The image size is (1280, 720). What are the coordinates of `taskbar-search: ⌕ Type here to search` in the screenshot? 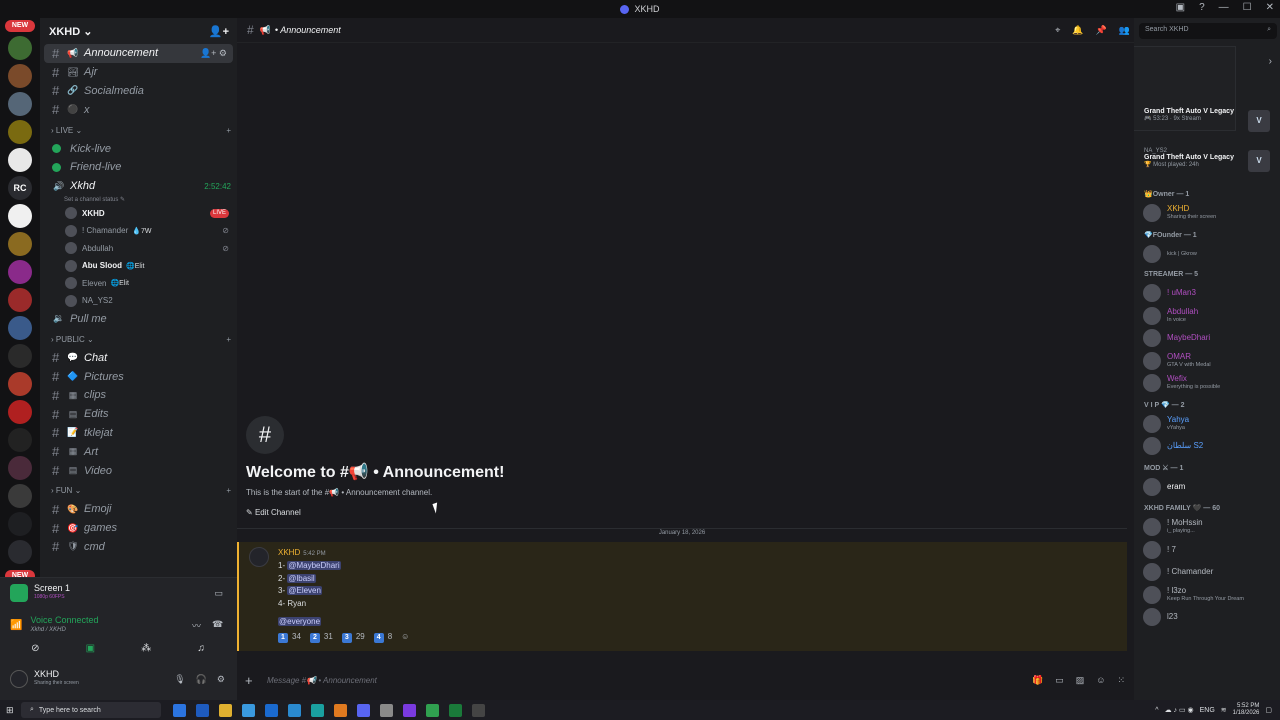 It's located at (91, 710).